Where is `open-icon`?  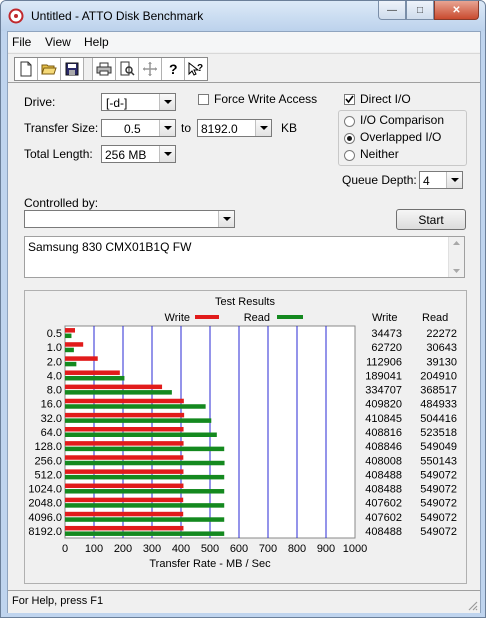 open-icon is located at coordinates (49, 69).